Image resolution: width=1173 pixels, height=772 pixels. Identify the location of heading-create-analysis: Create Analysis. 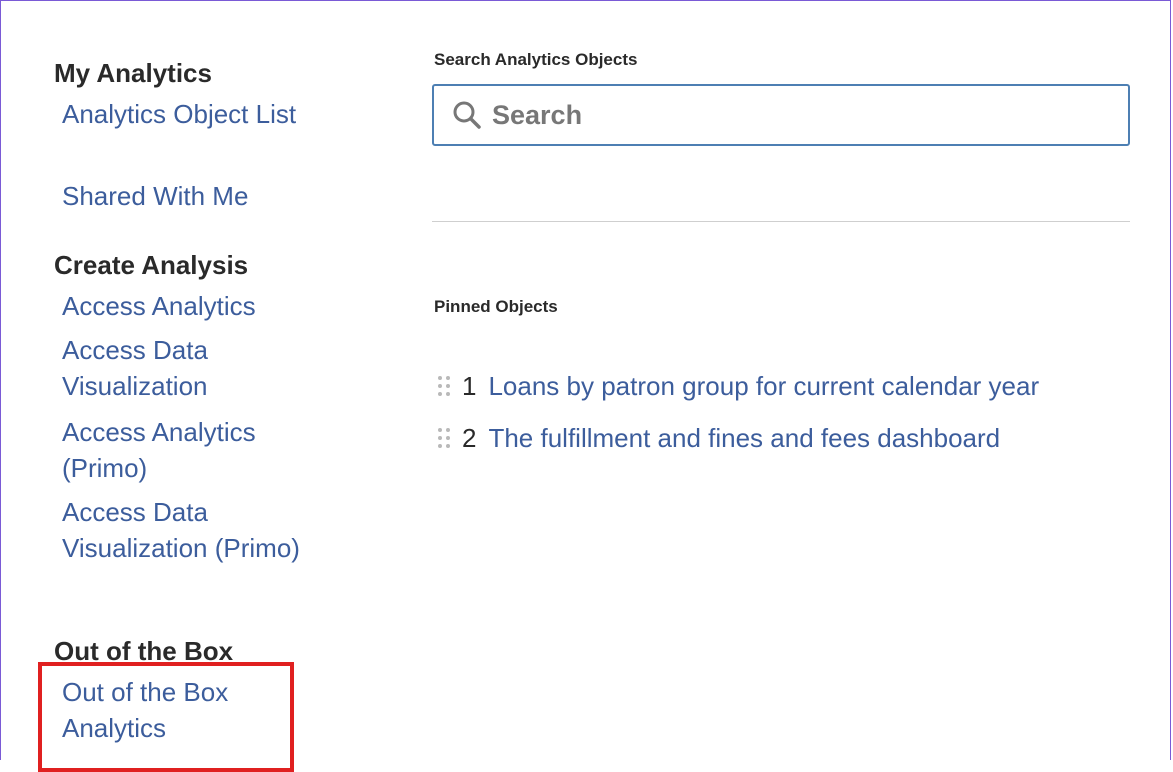
(151, 265).